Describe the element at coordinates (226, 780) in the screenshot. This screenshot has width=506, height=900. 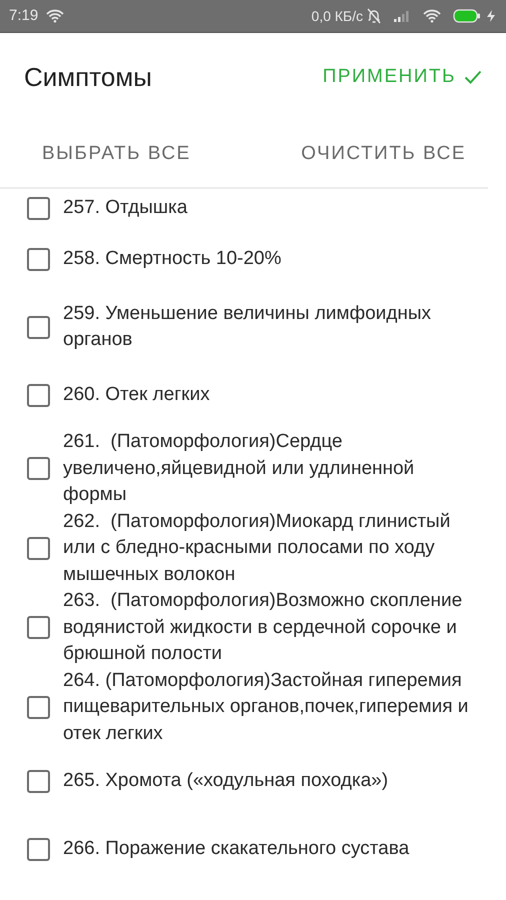
I see `symptom-label: 265. Хромота («ходульная походка»)` at that location.